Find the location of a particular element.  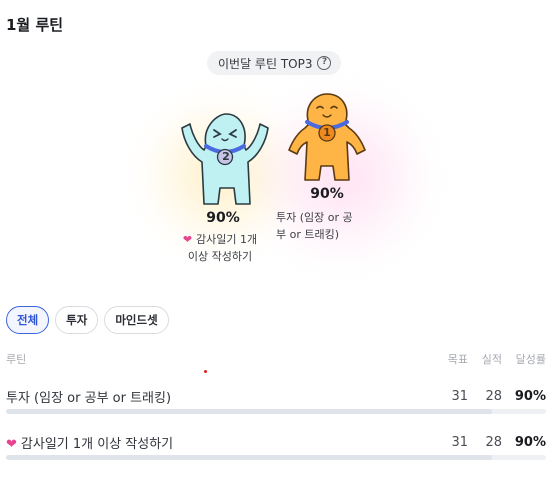

routine-name: 투자 (임장 or 공부 or 트래킹) is located at coordinates (89, 398).